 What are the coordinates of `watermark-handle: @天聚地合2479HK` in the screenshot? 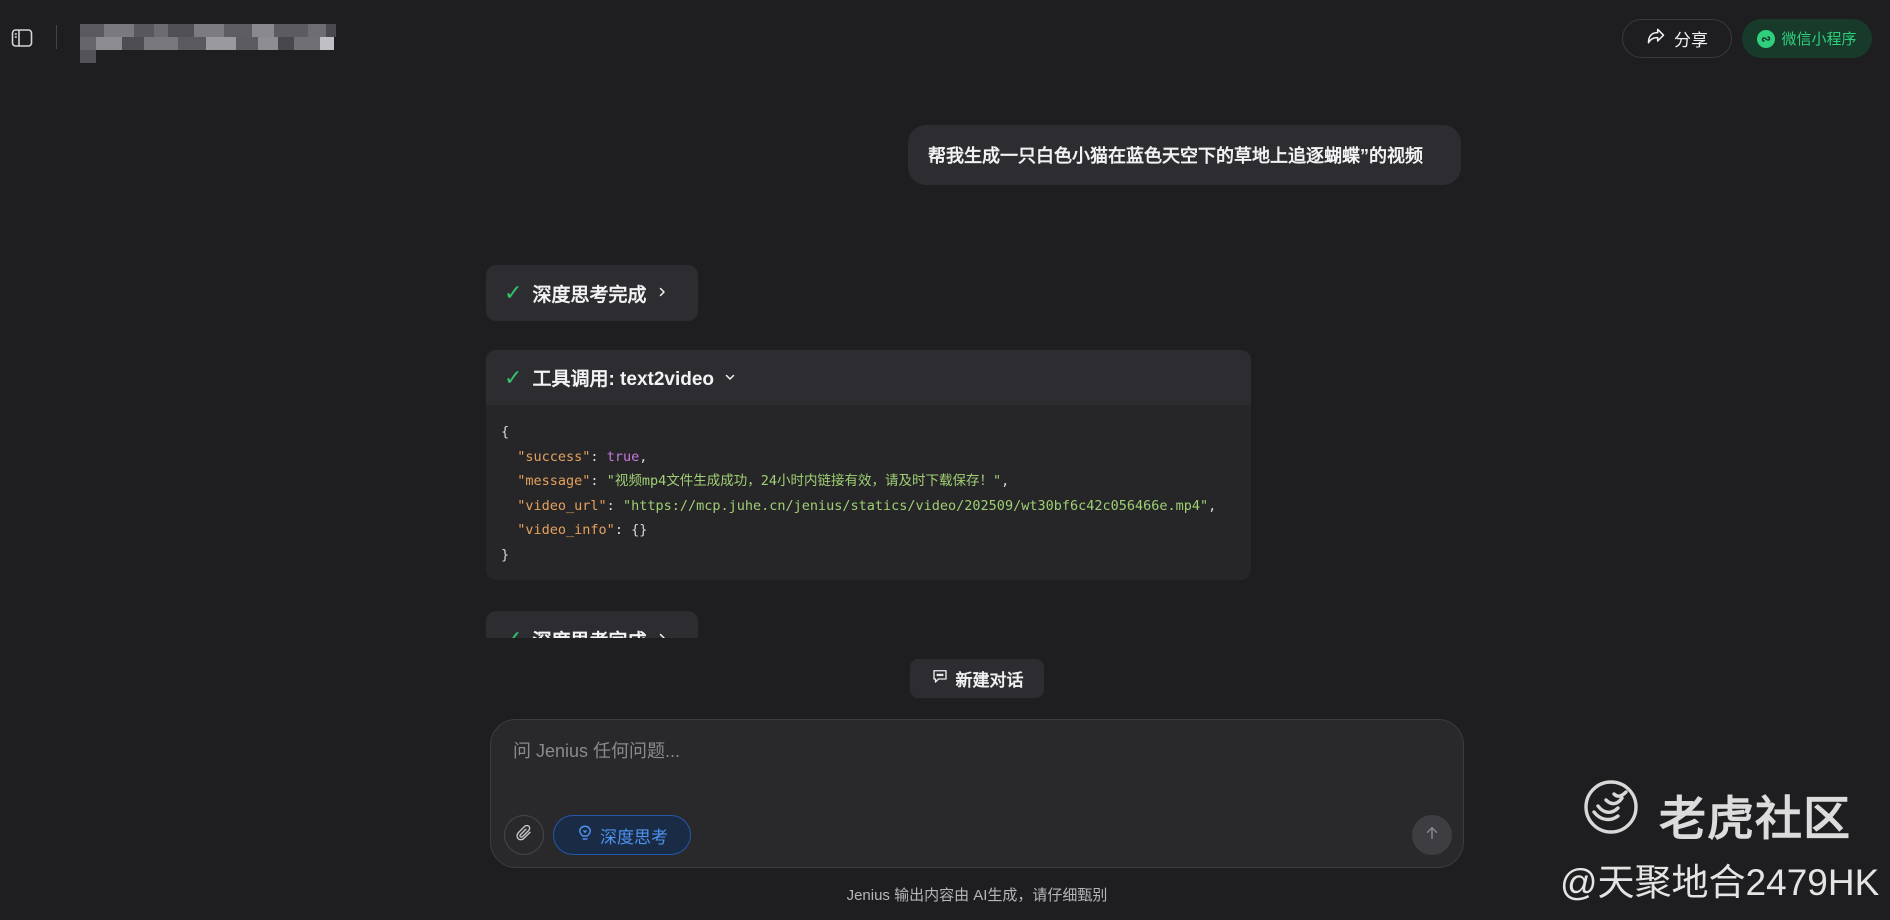 It's located at (1720, 882).